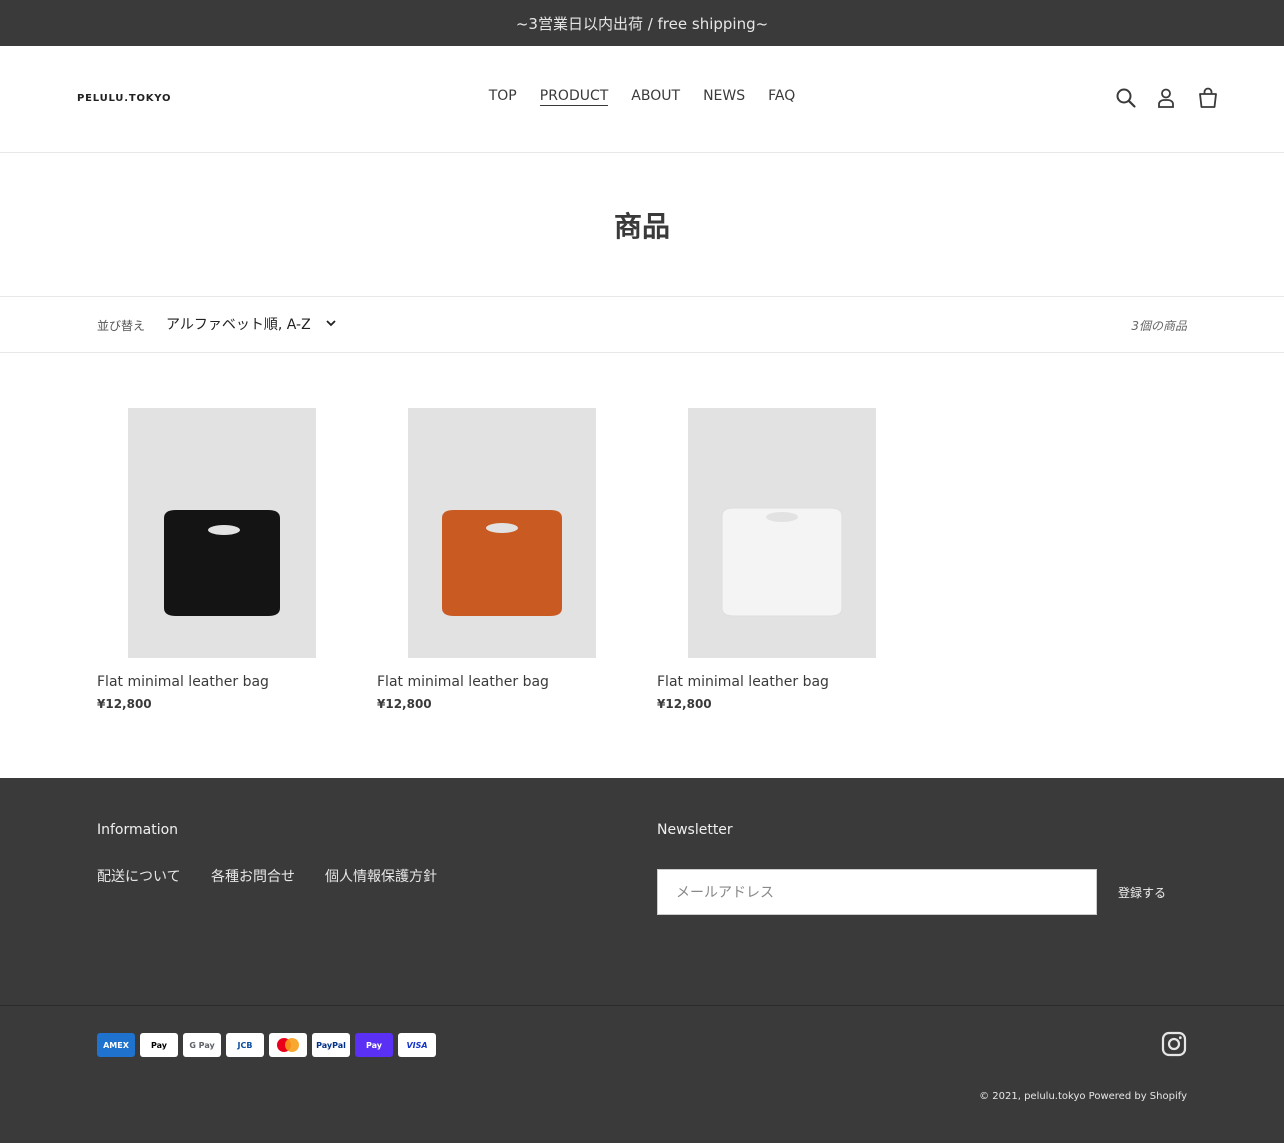  I want to click on shop-pay-icon: Pay, so click(374, 1045).